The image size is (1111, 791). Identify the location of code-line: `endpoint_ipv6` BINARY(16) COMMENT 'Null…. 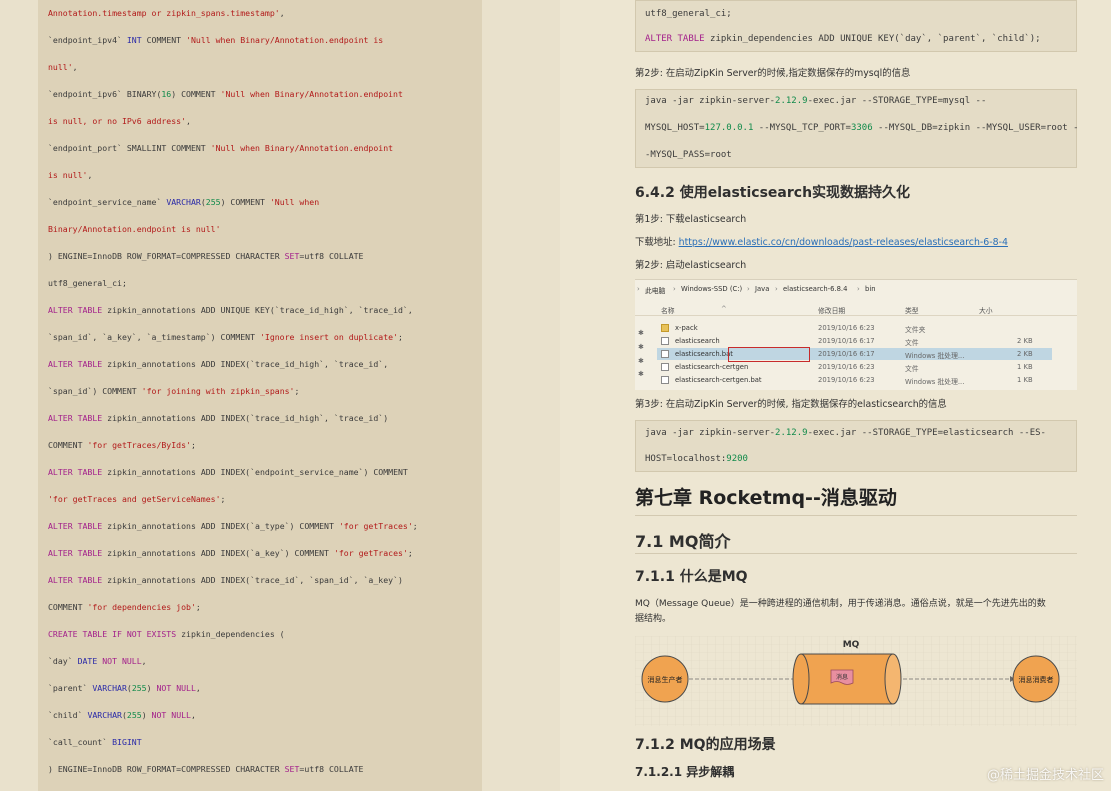
(263, 100).